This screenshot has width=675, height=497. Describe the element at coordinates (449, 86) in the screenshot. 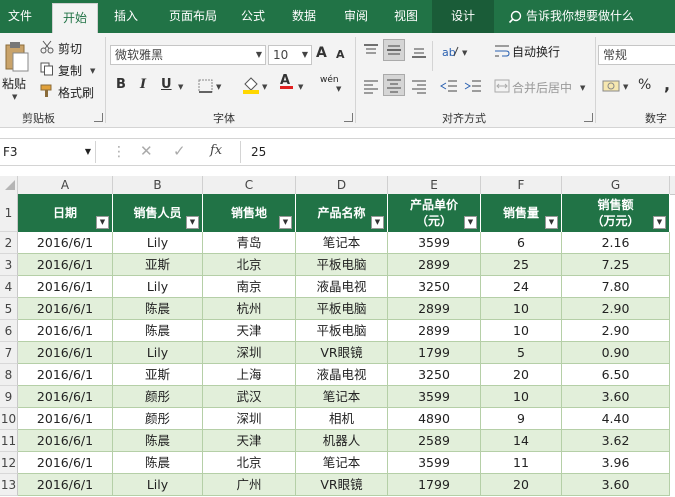

I see `decrease-indent-icon` at that location.